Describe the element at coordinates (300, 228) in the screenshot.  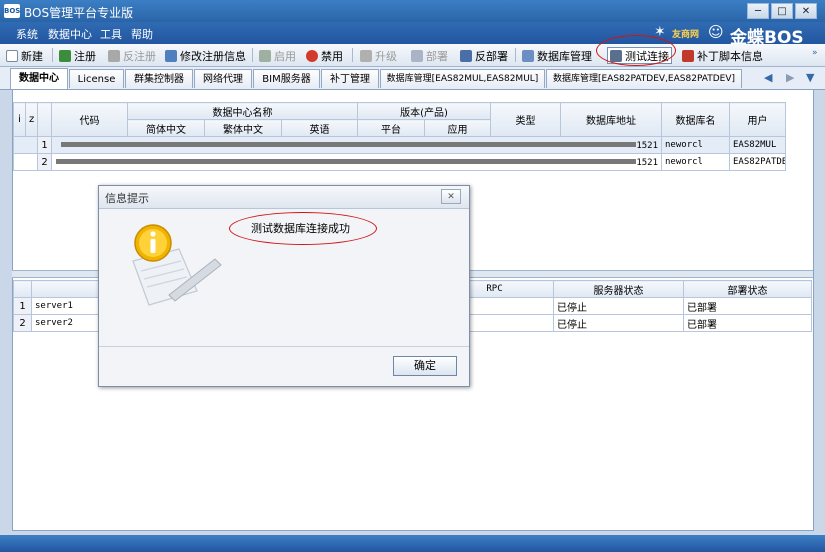
I see `dialog-message: 测试数据库连接成功` at that location.